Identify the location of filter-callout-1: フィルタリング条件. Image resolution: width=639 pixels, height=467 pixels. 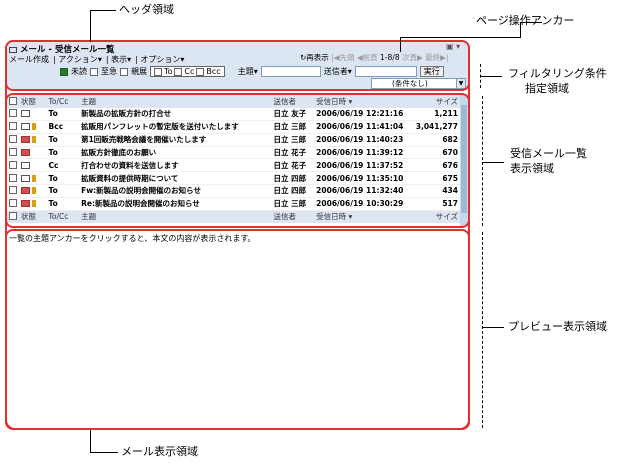
(557, 73).